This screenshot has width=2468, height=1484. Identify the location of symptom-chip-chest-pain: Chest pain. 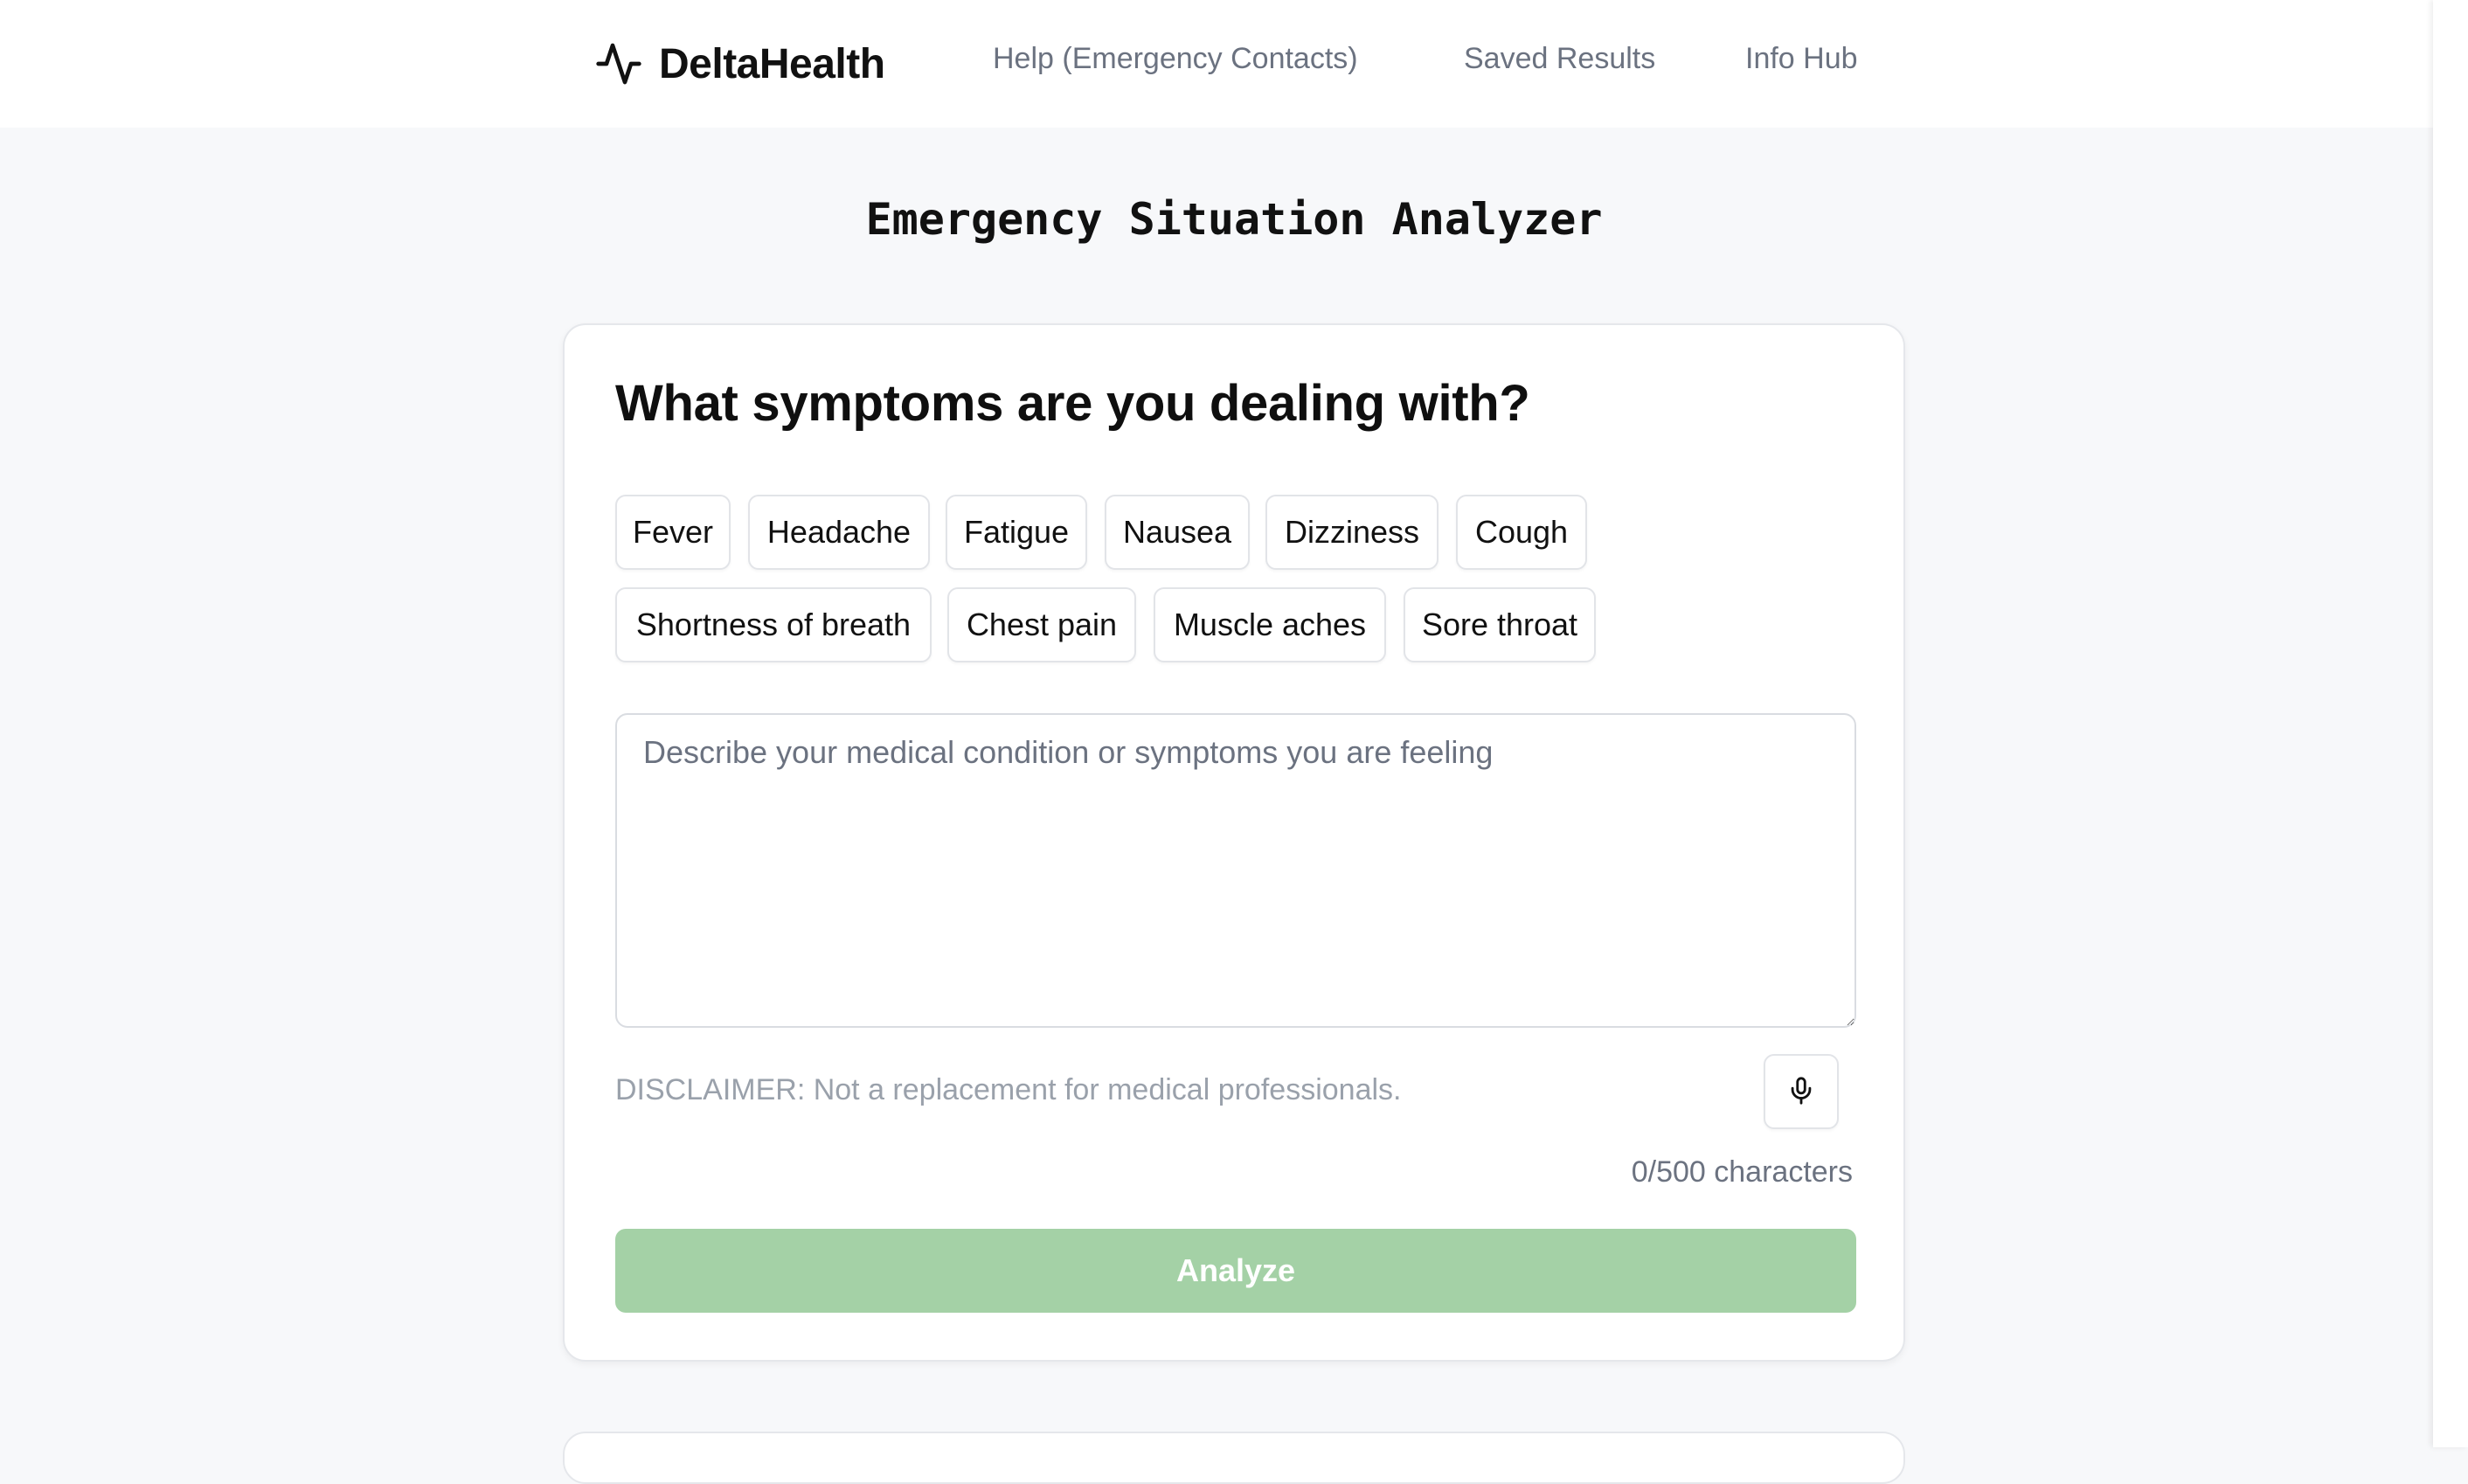
(1041, 624).